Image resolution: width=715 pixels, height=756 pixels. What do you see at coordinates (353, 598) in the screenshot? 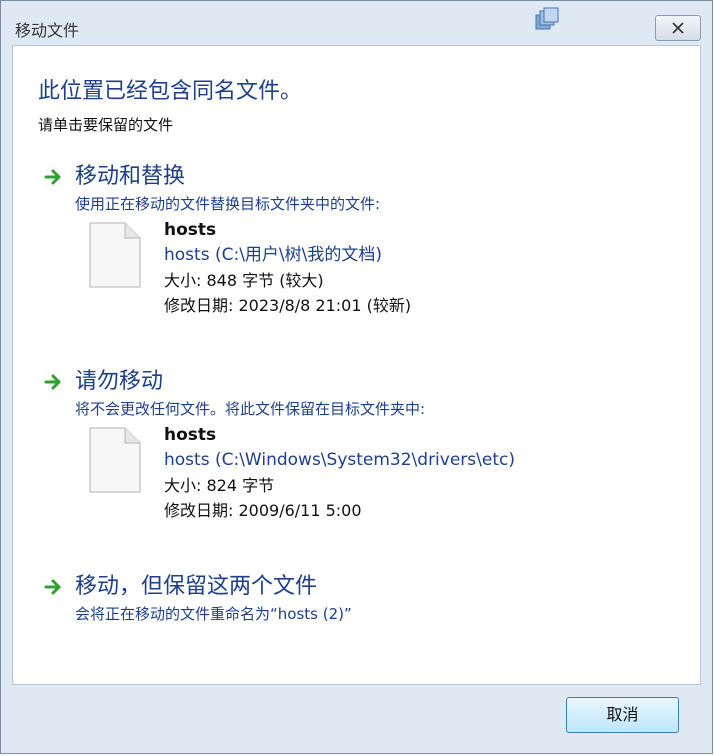
I see `option-move-keep-both: 移动，但保留这两个文件 会将正在移动的文件重命名为“hosts (2)”` at bounding box center [353, 598].